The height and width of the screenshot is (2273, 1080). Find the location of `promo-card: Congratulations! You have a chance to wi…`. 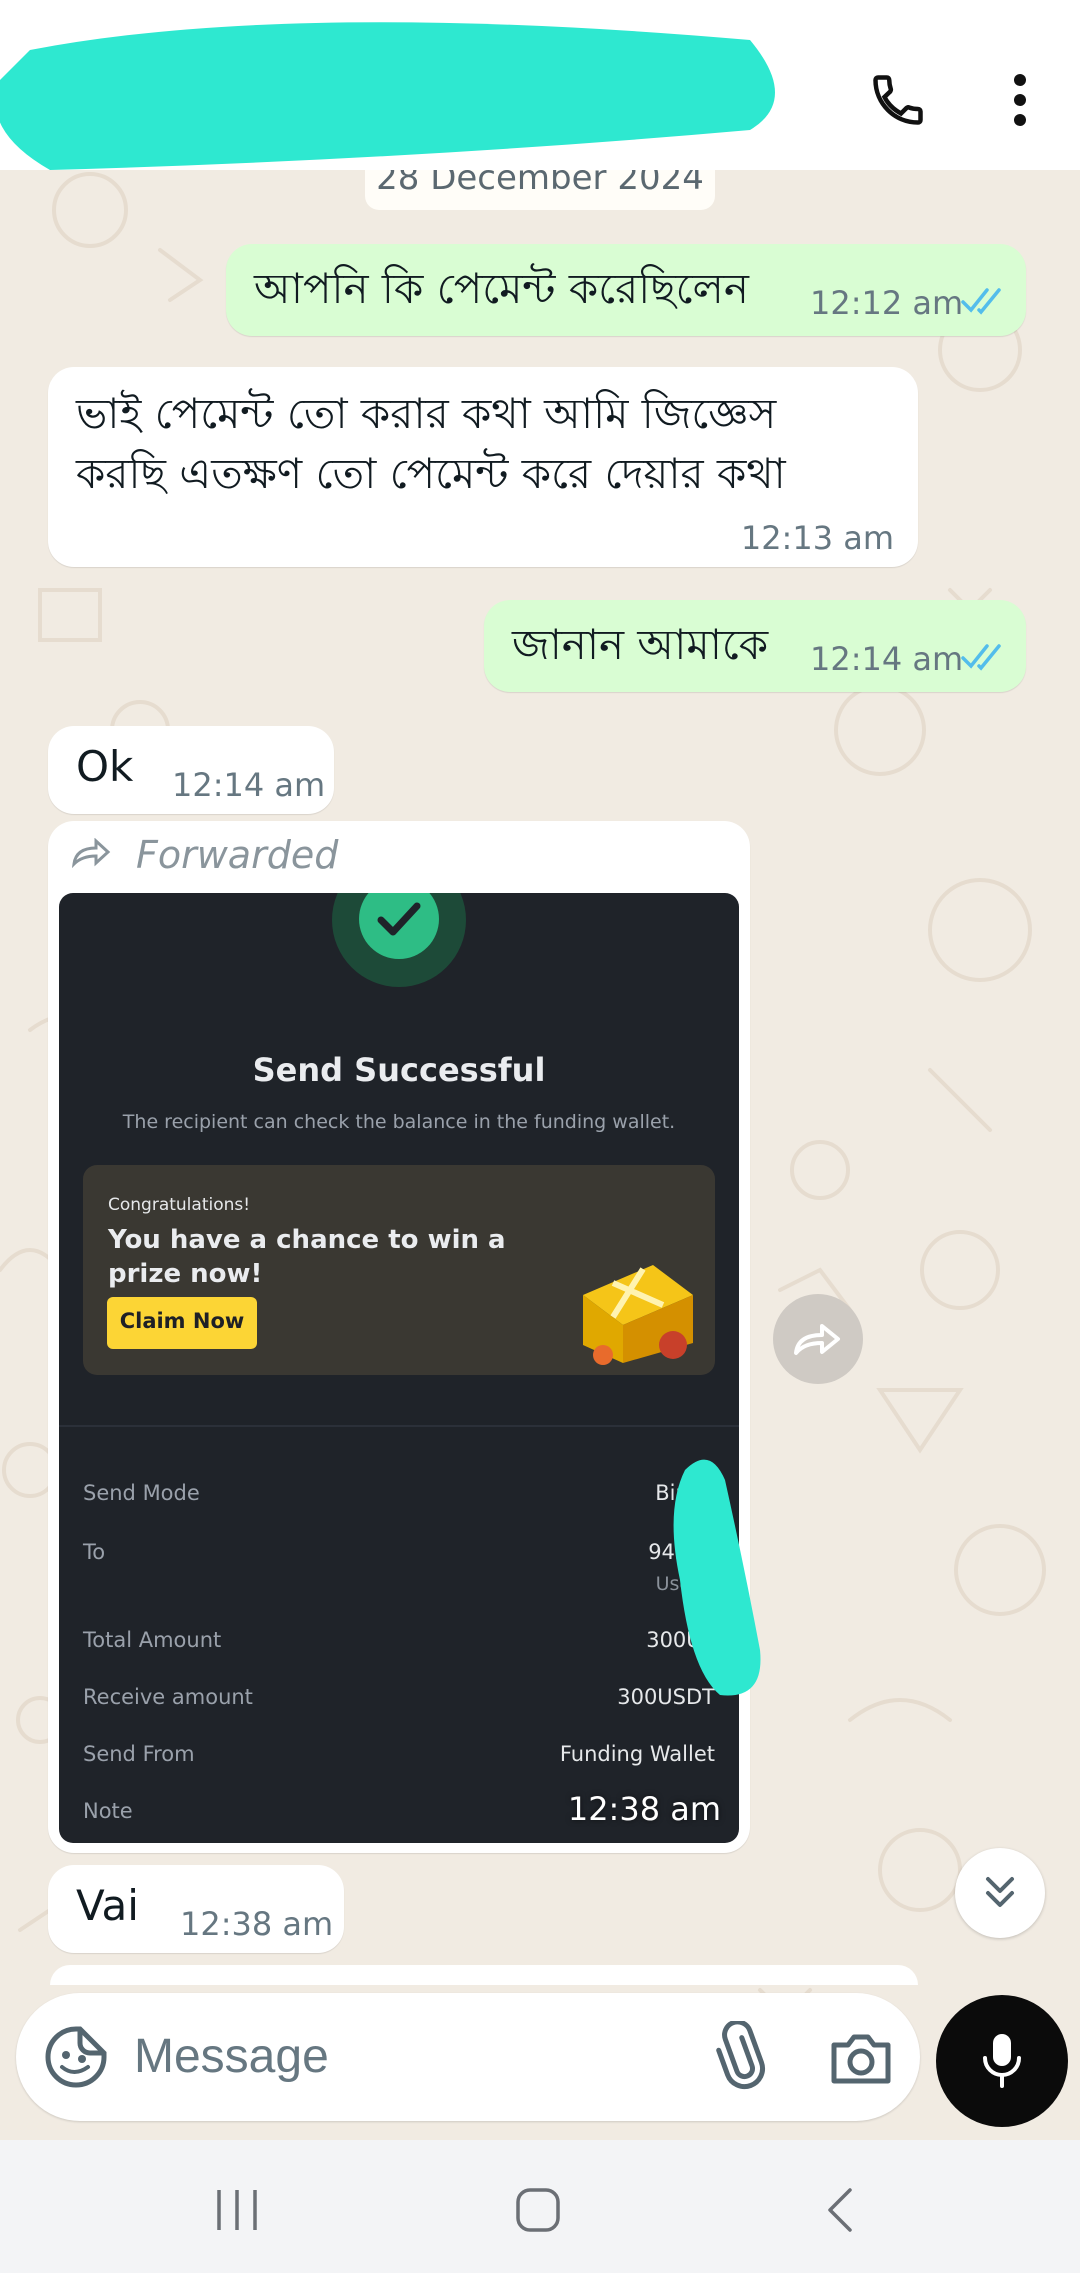

promo-card: Congratulations! You have a chance to wi… is located at coordinates (399, 1270).